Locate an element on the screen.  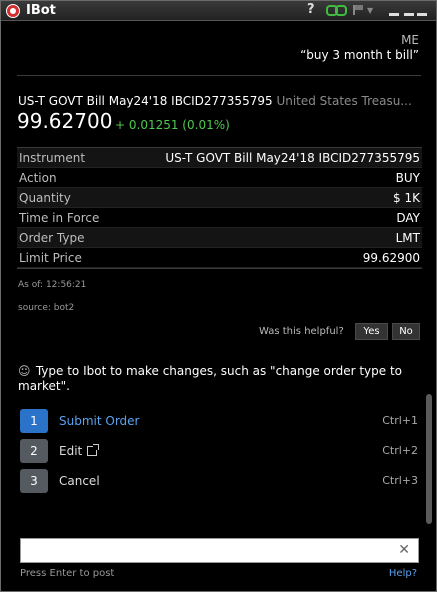
shortcut-label: Ctrl+3 is located at coordinates (400, 480).